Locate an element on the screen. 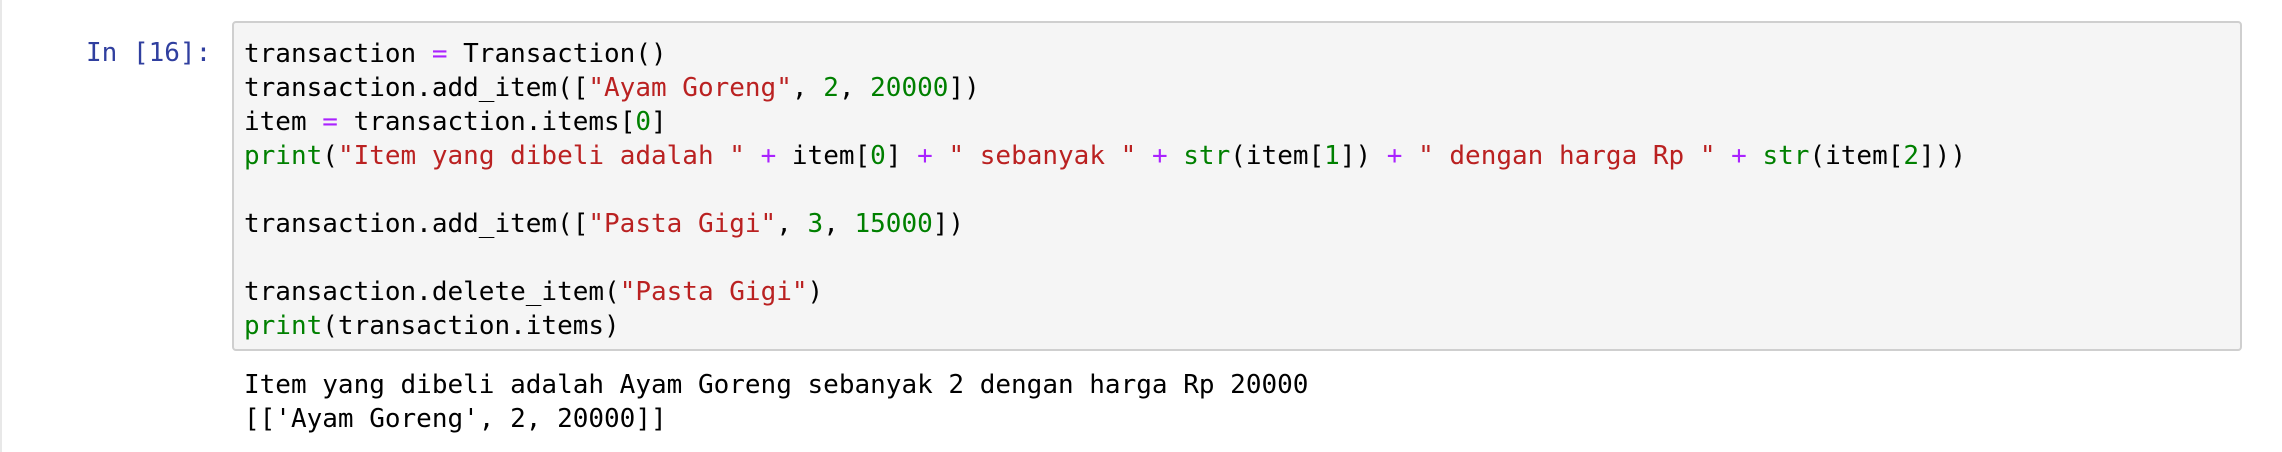  output-line: [['Ayam Goreng', 2, 20000]] is located at coordinates (455, 419).